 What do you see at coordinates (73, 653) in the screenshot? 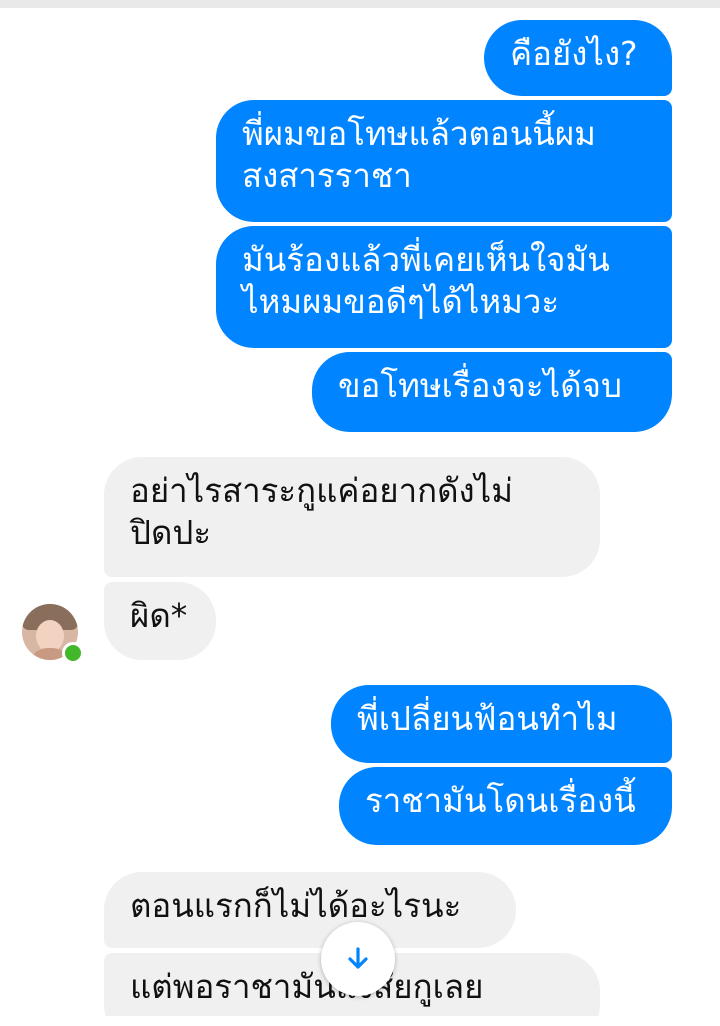
I see `online-dot-icon` at bounding box center [73, 653].